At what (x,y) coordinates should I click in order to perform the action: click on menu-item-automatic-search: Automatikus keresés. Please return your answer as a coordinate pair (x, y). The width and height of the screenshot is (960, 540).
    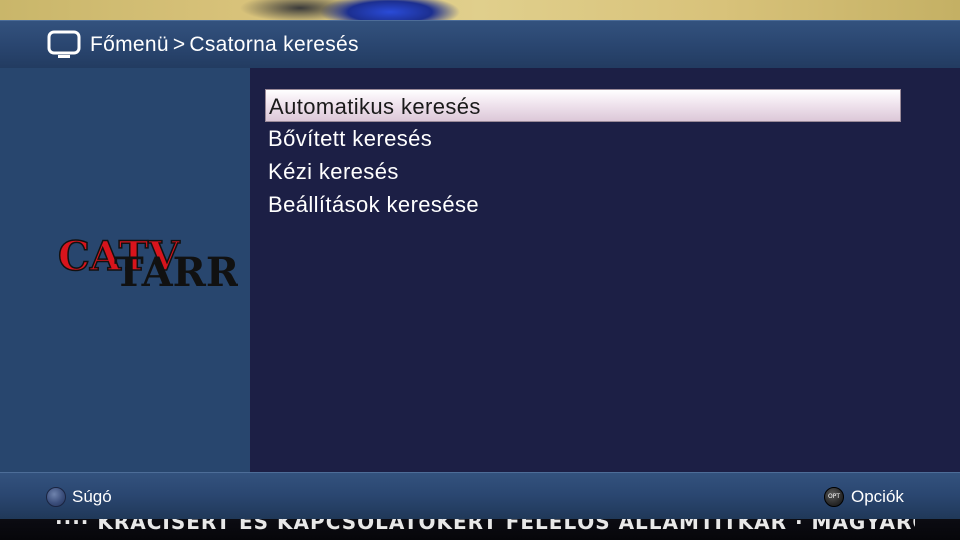
    Looking at the image, I should click on (583, 105).